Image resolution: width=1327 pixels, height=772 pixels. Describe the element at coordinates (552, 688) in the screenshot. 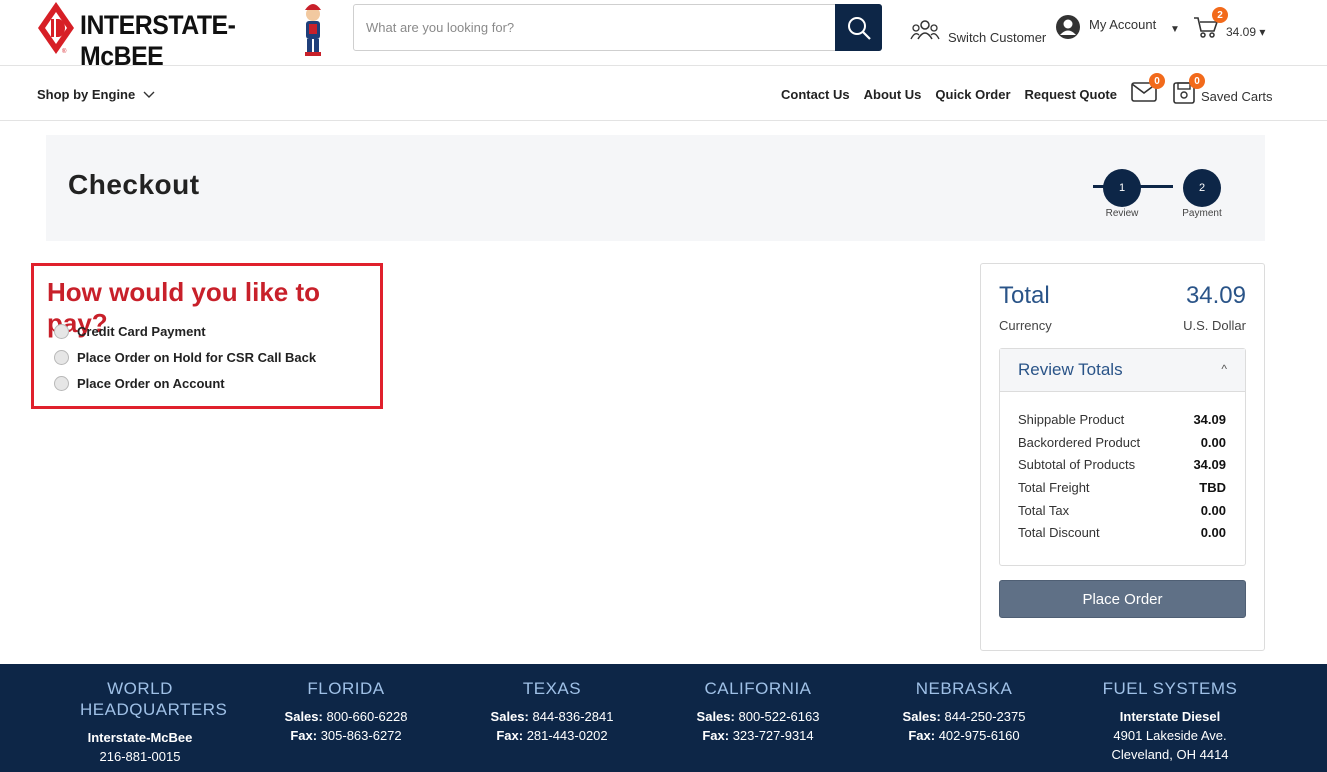

I see `footer-col-title: TEXAS` at that location.